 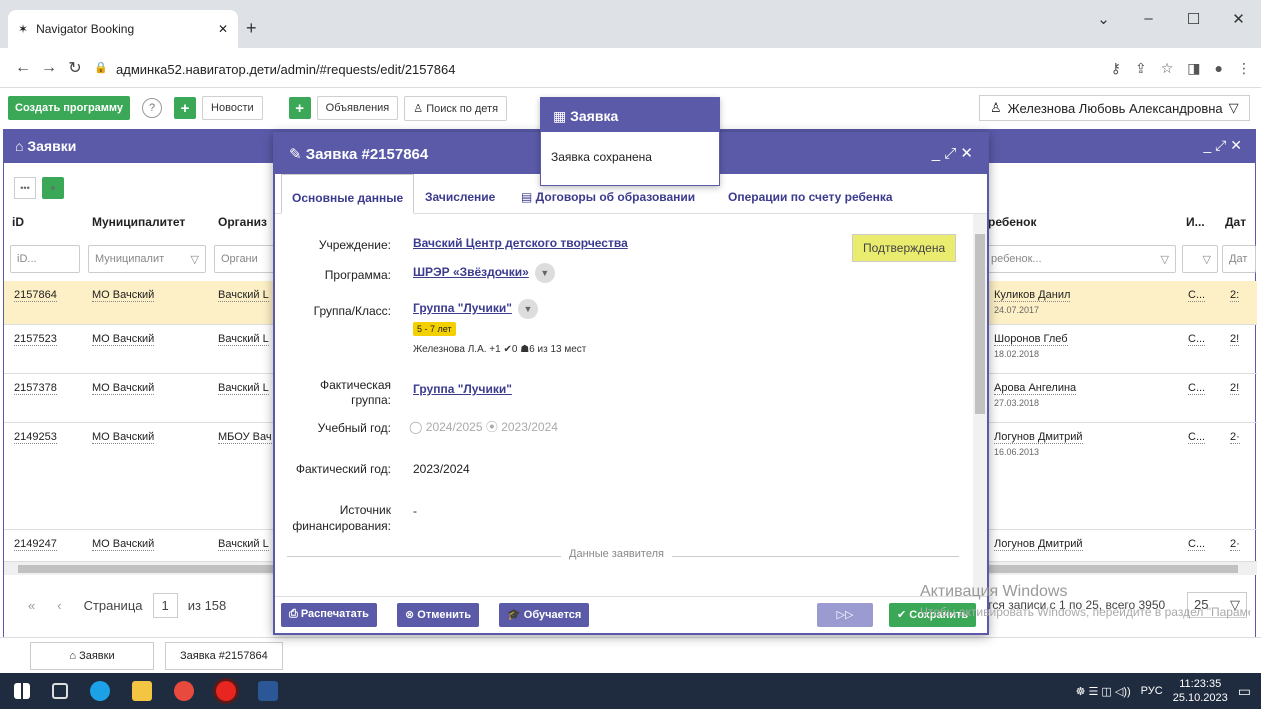 What do you see at coordinates (138, 222) in the screenshot?
I see `col-municipality: Муниципалитет` at bounding box center [138, 222].